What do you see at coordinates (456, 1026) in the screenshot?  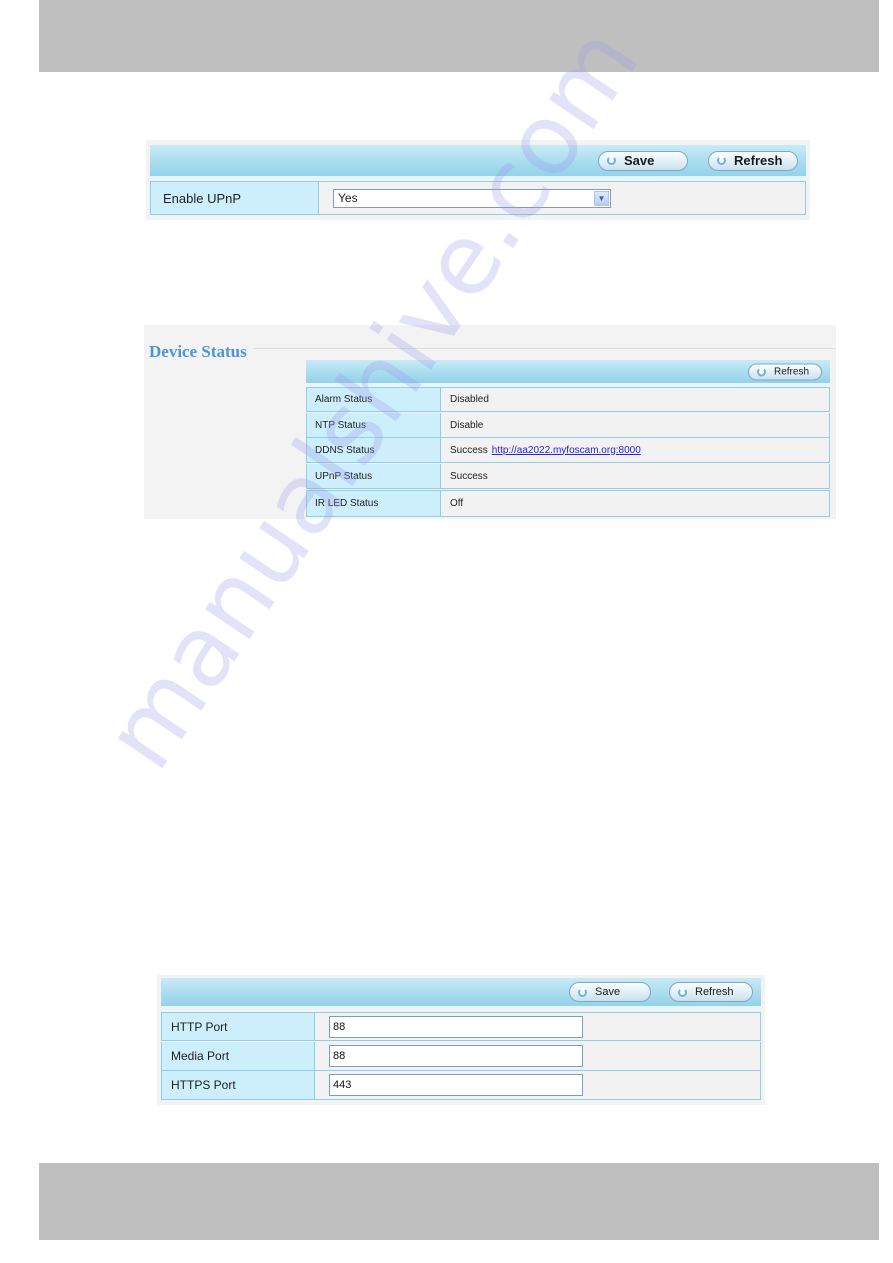 I see `http-port-input` at bounding box center [456, 1026].